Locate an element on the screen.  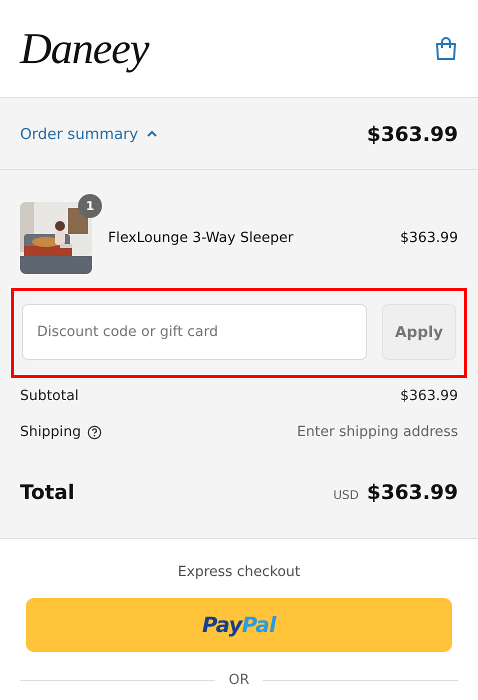
store-logo: Daneey is located at coordinates (84, 48).